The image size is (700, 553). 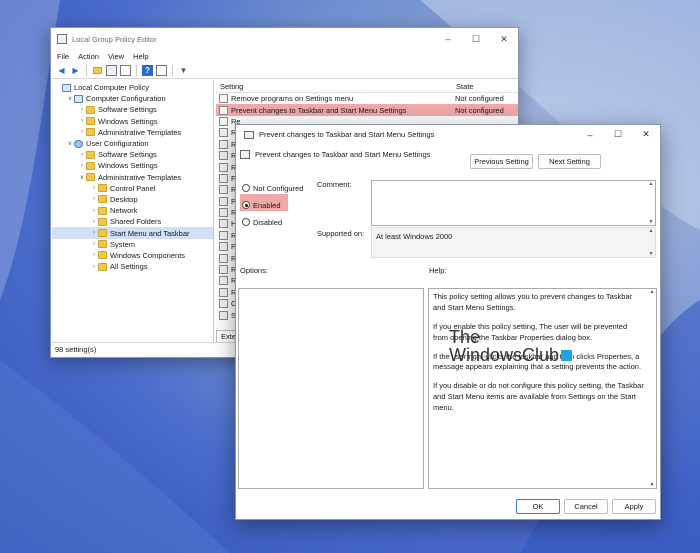 I want to click on tree-item: › Network, so click(x=132, y=210).